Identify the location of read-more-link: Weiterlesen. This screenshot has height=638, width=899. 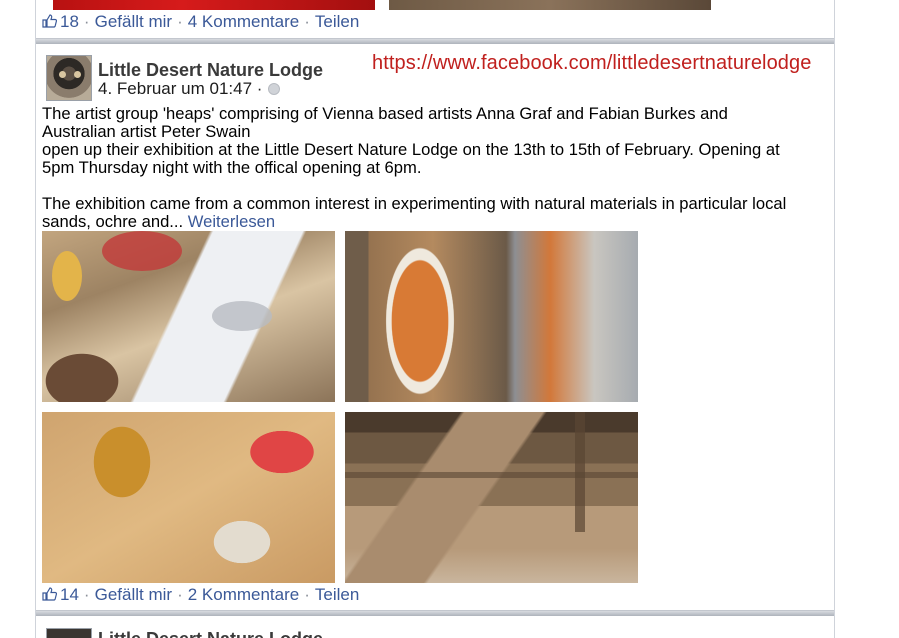
(231, 221).